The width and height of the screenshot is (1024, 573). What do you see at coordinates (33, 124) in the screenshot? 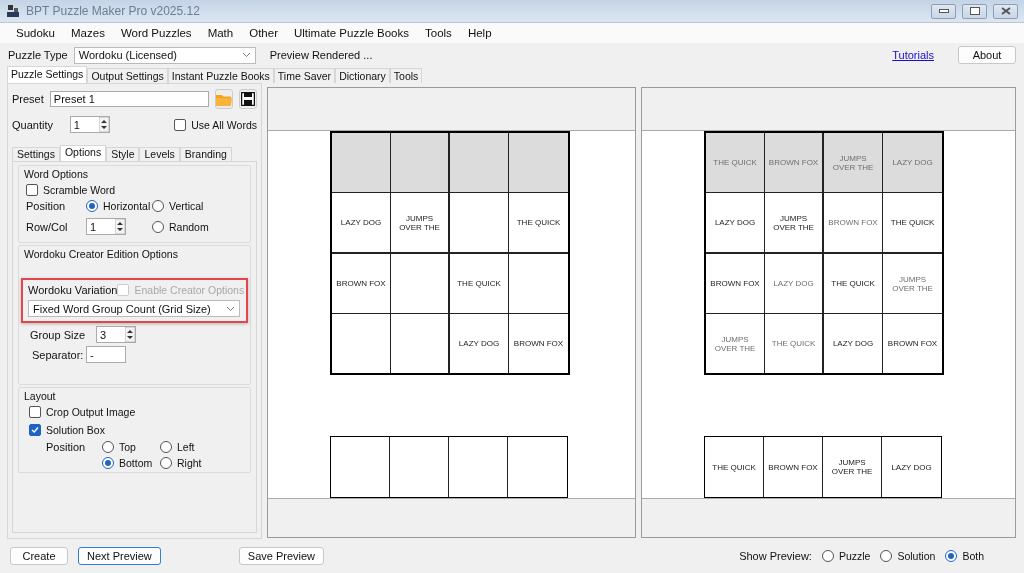
I see `quantity-label: Quantity` at bounding box center [33, 124].